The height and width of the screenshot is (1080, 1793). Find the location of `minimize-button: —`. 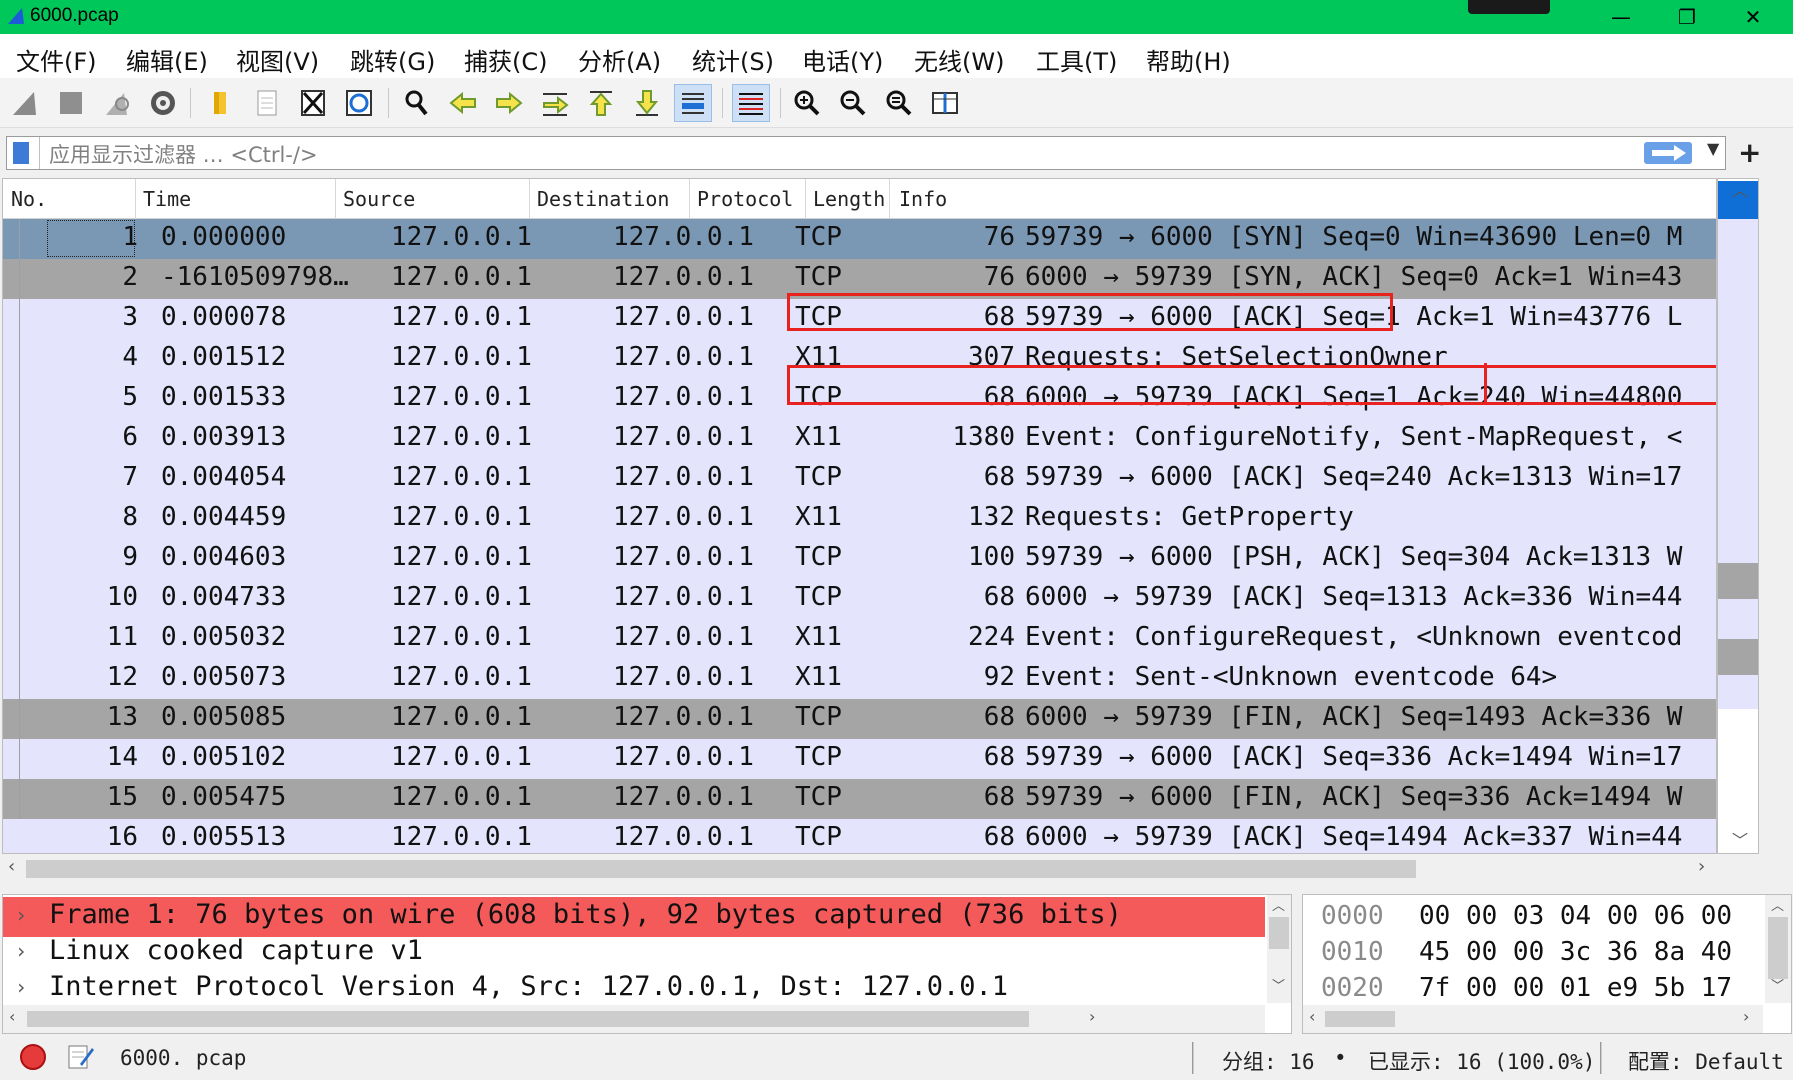

minimize-button: — is located at coordinates (1621, 17).